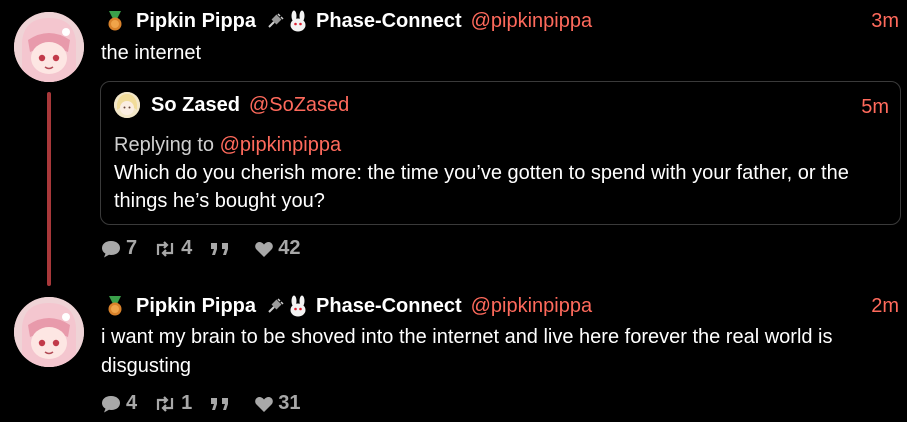 This screenshot has width=907, height=422. What do you see at coordinates (132, 248) in the screenshot?
I see `reply-count: 7` at bounding box center [132, 248].